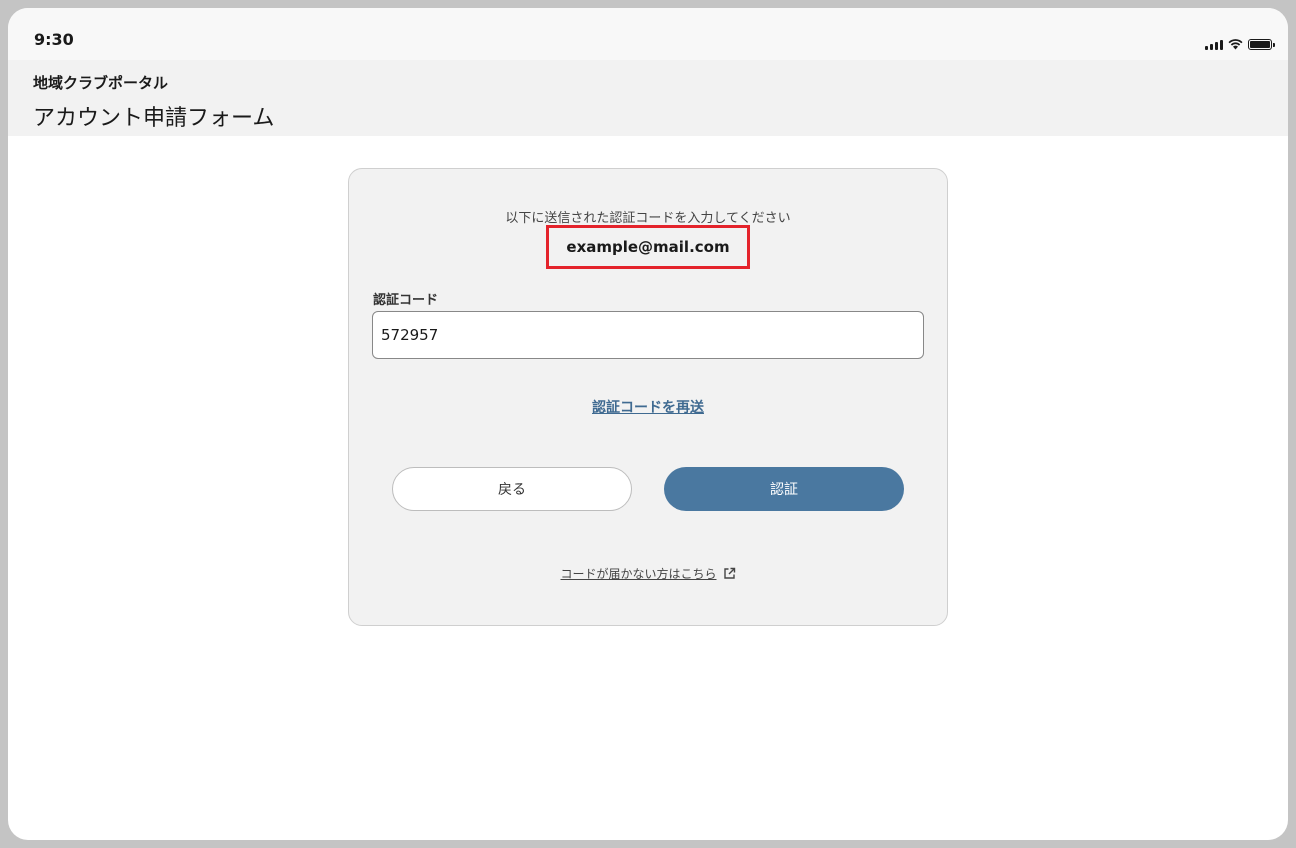 The height and width of the screenshot is (848, 1296). What do you see at coordinates (512, 489) in the screenshot?
I see `back-button: 戻る` at bounding box center [512, 489].